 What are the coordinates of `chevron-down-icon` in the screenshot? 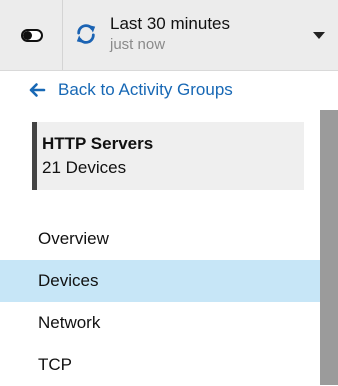 It's located at (319, 35).